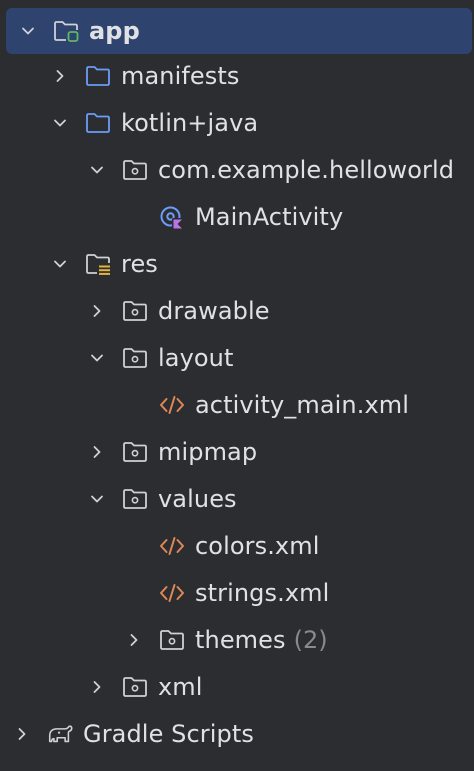  I want to click on tree-item-label: app, so click(114, 31).